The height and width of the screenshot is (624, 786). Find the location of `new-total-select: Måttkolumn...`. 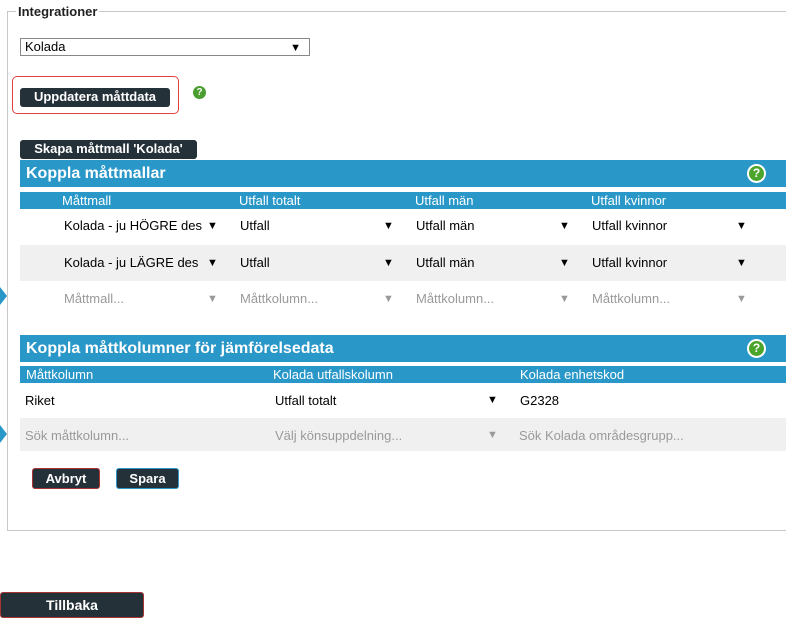

new-total-select: Måttkolumn... is located at coordinates (305, 298).